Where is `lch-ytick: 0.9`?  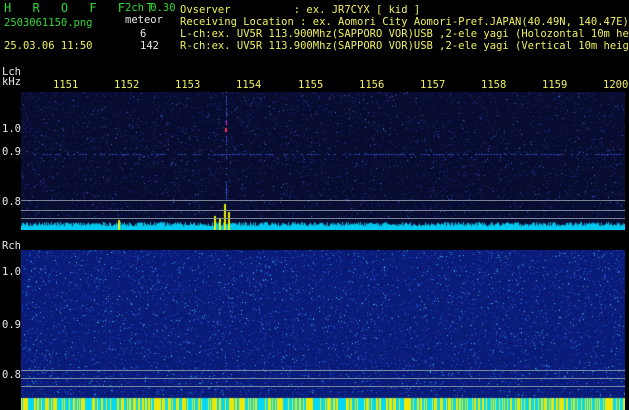 lch-ytick: 0.9 is located at coordinates (11, 152).